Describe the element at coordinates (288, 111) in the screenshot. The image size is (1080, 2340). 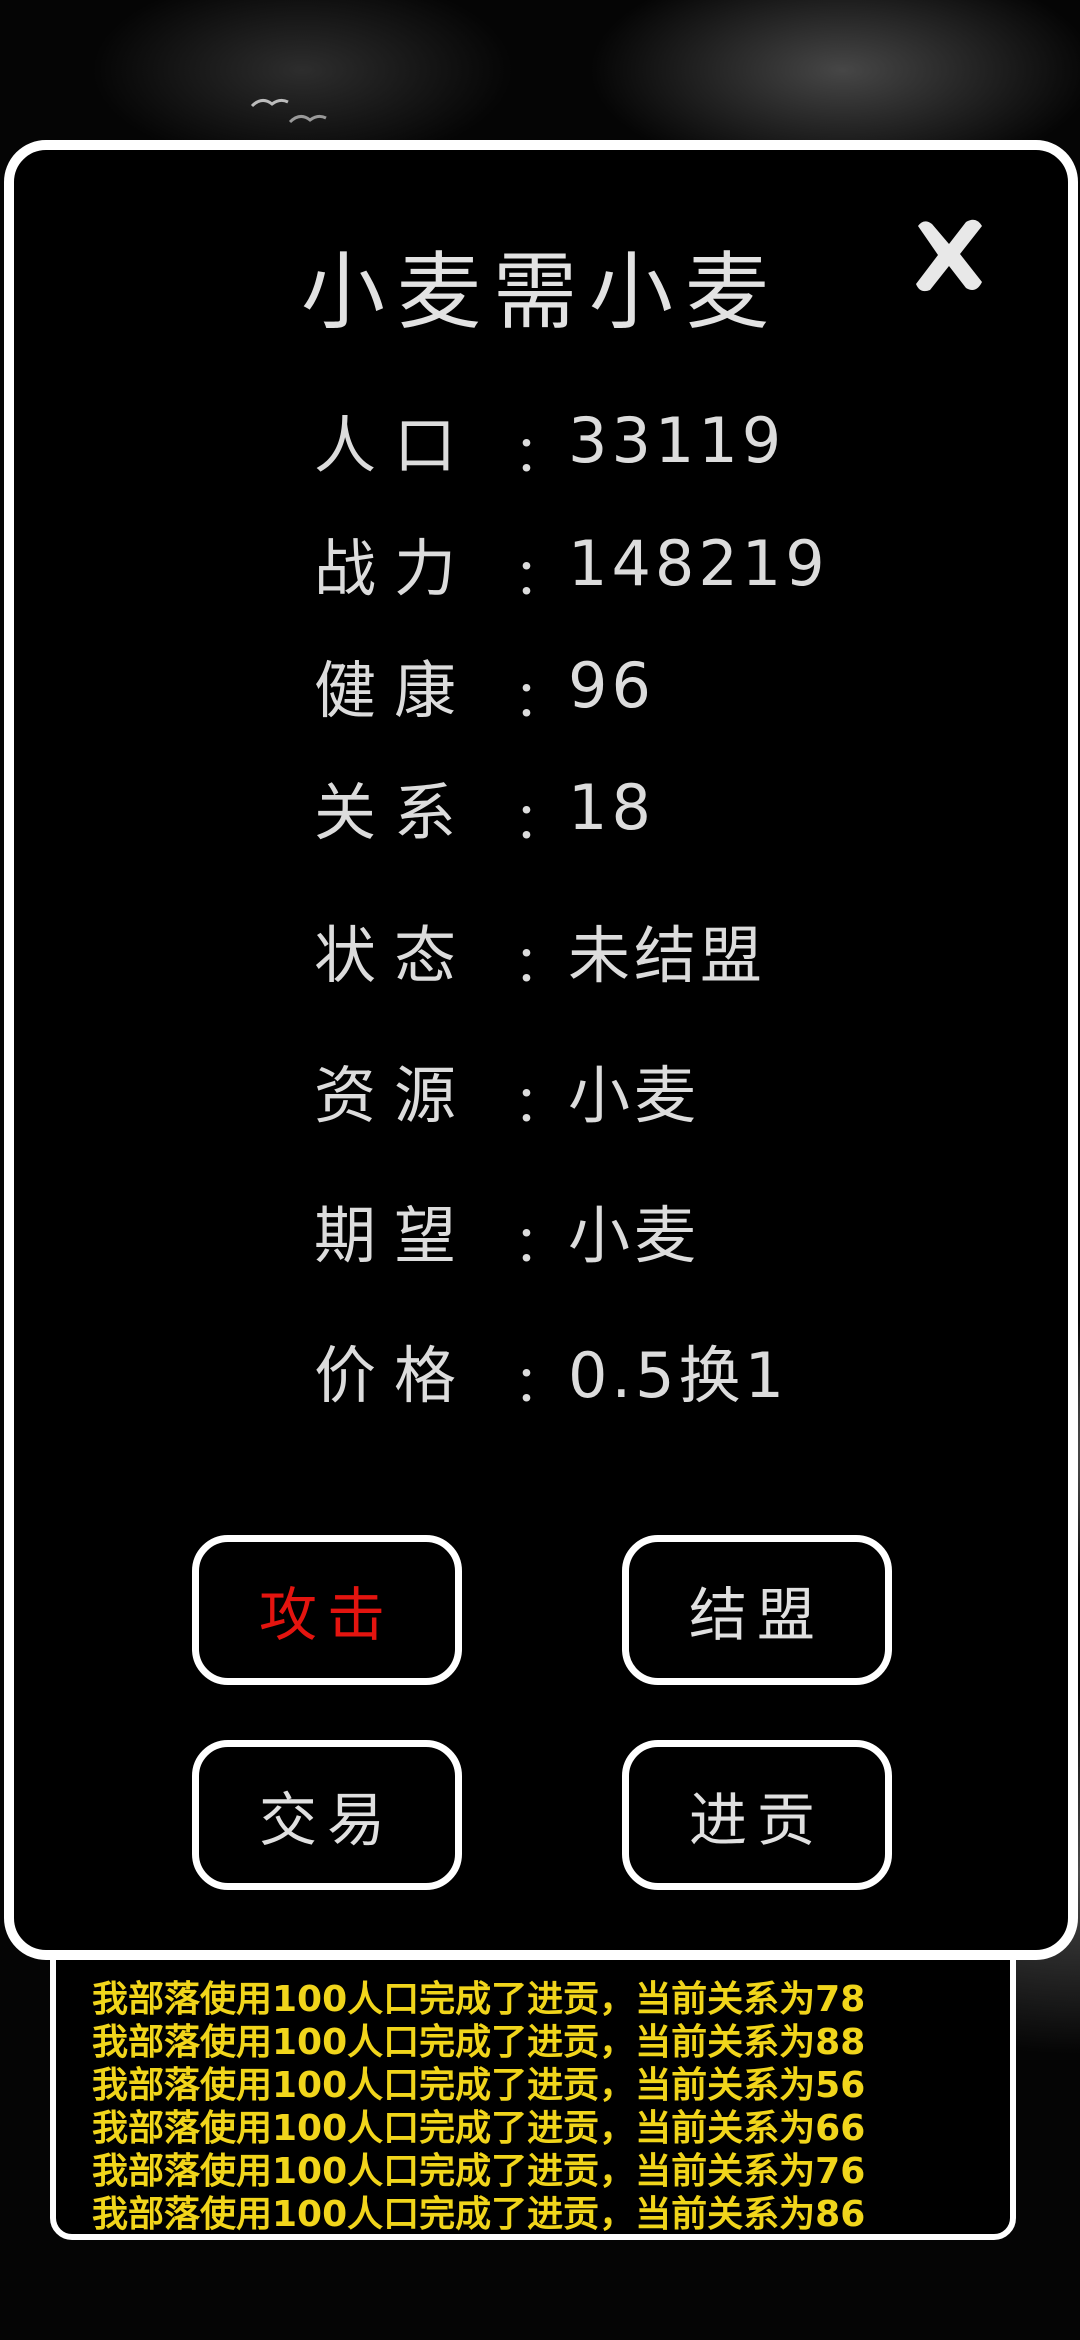
I see `birds-decoration-icon` at that location.